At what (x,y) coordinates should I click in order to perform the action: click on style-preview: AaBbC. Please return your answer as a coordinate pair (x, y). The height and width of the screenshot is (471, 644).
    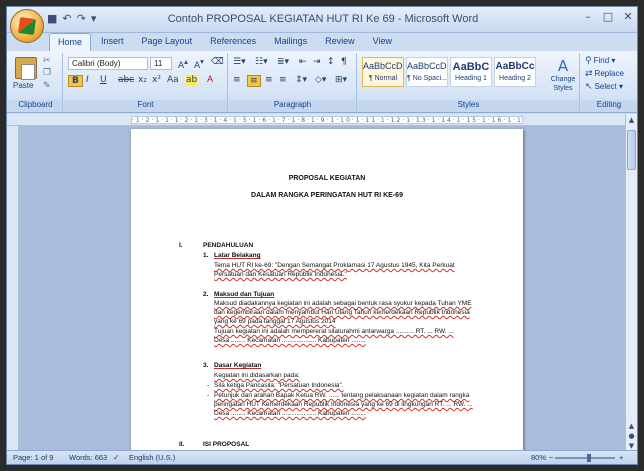
    Looking at the image, I should click on (471, 67).